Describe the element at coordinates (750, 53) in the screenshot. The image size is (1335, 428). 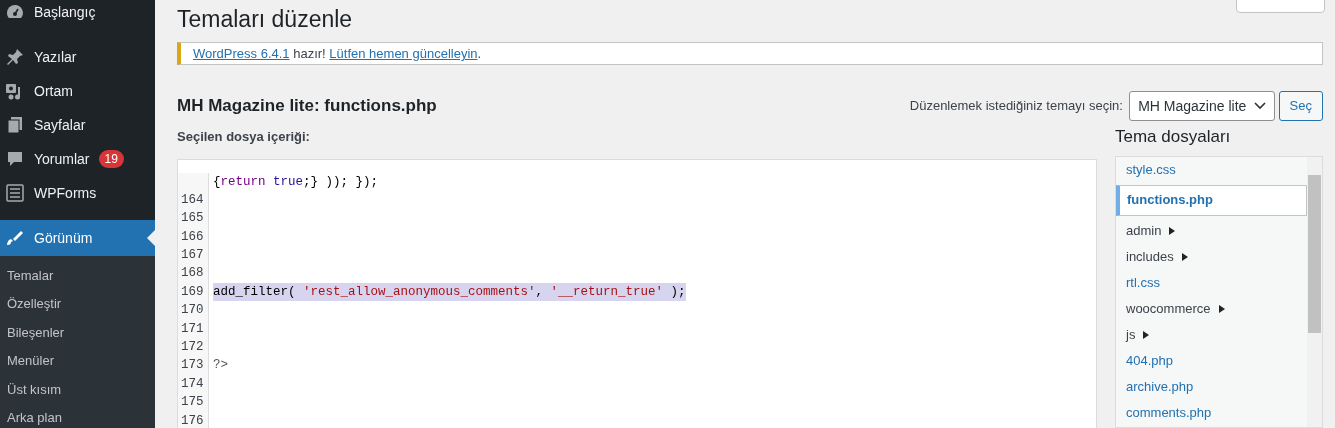
I see `update-notice: WordPress 6.4.1 hazır! Lütfen hemen güncelleyin.` at that location.